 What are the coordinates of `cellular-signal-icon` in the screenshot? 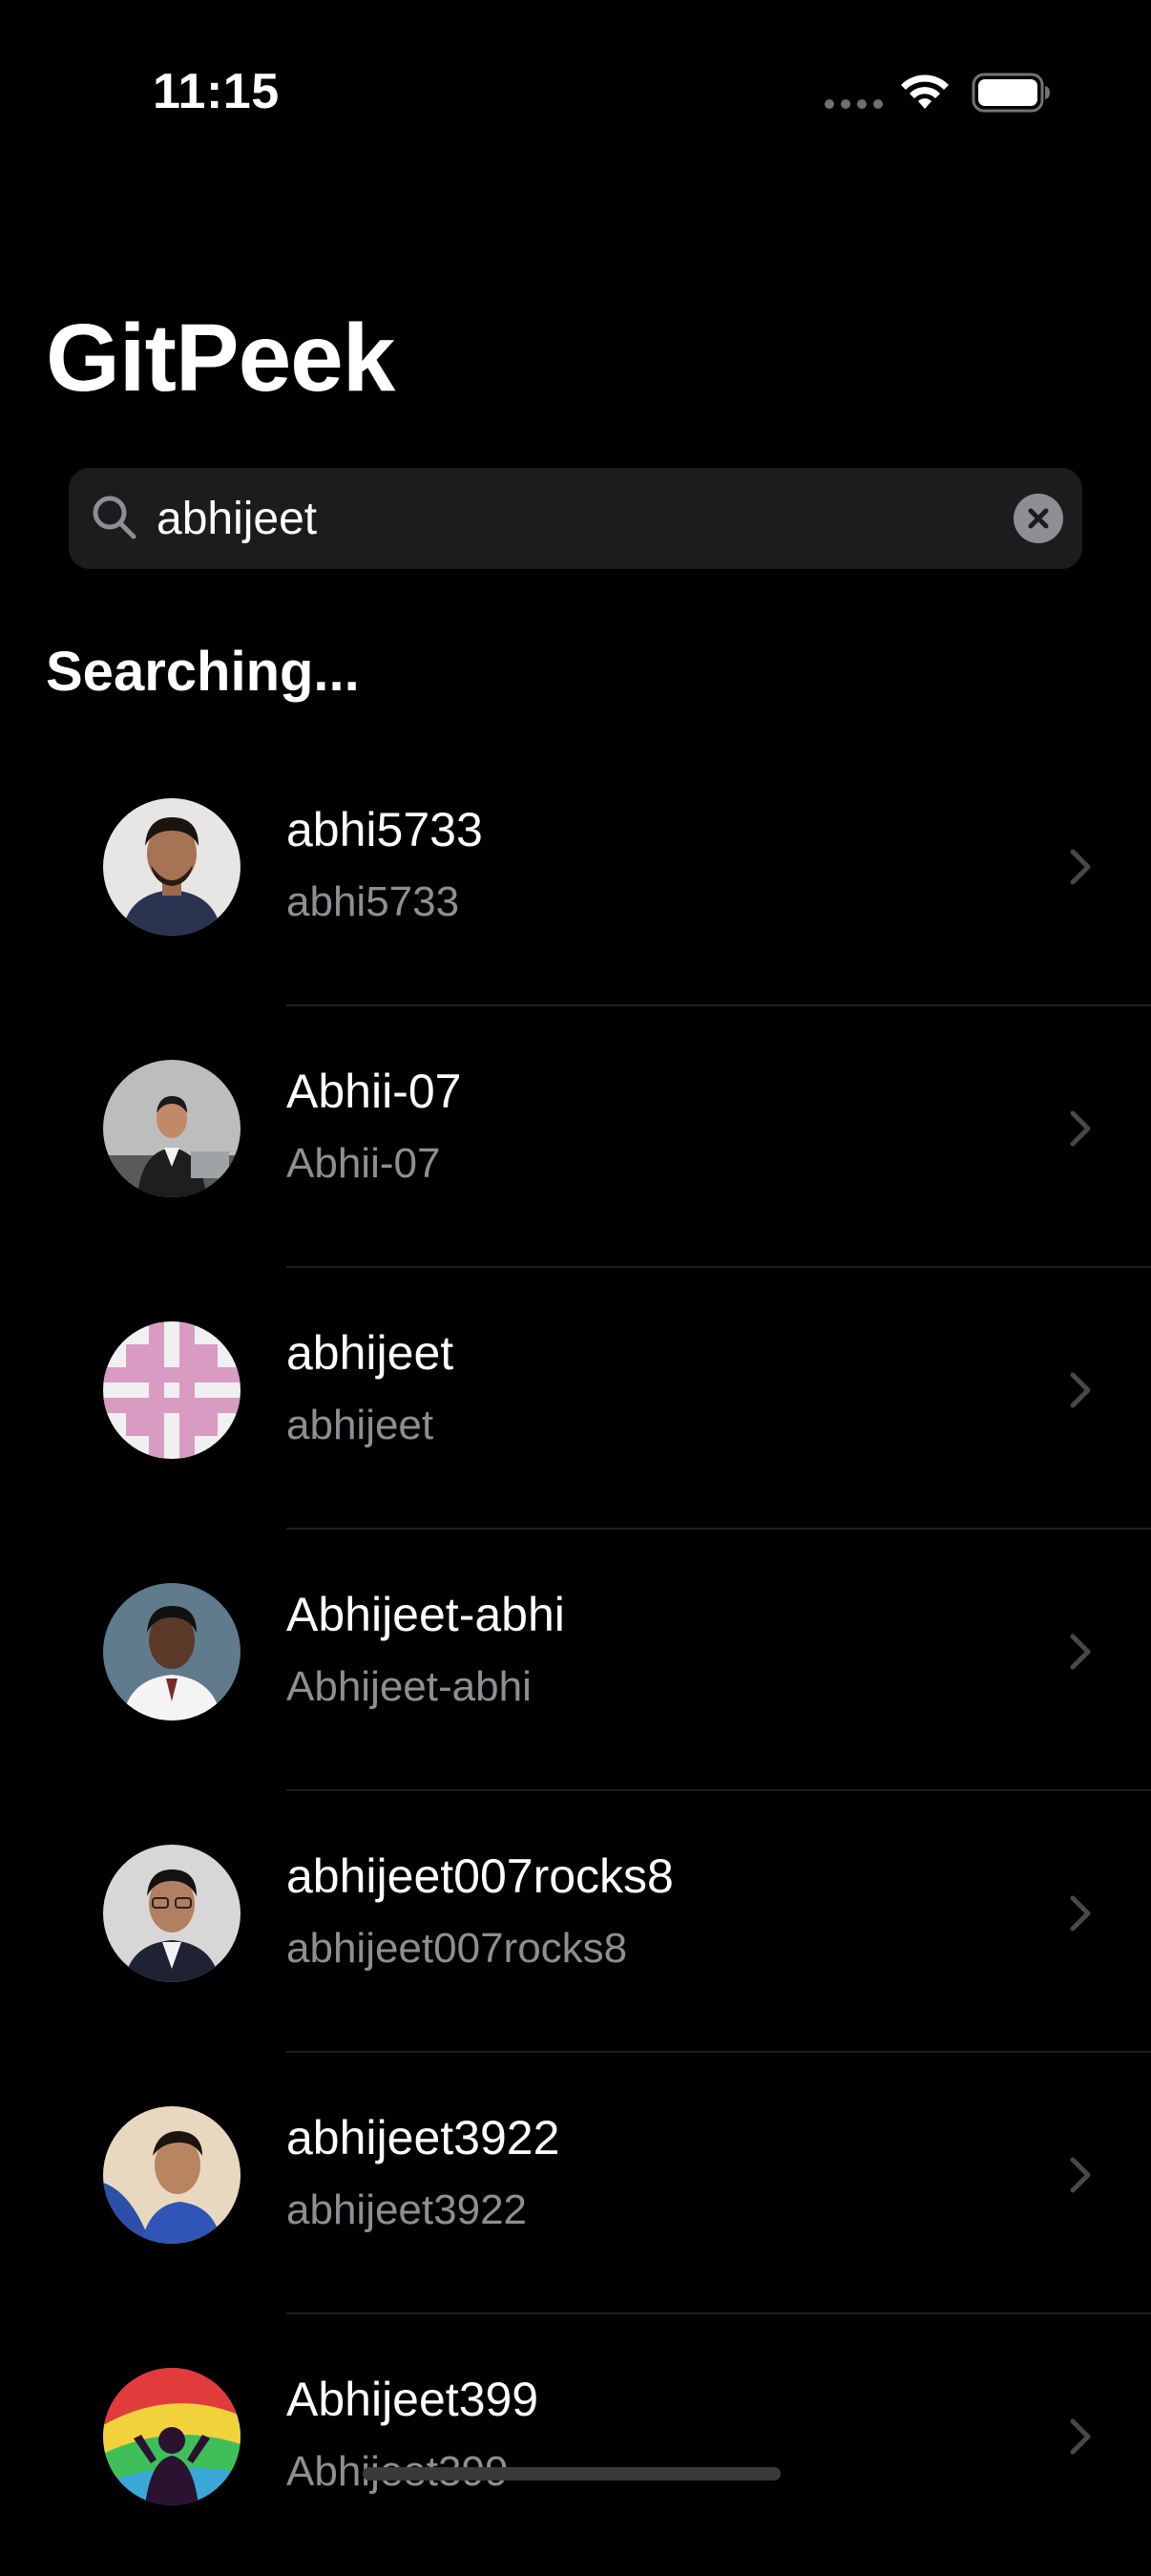 It's located at (854, 104).